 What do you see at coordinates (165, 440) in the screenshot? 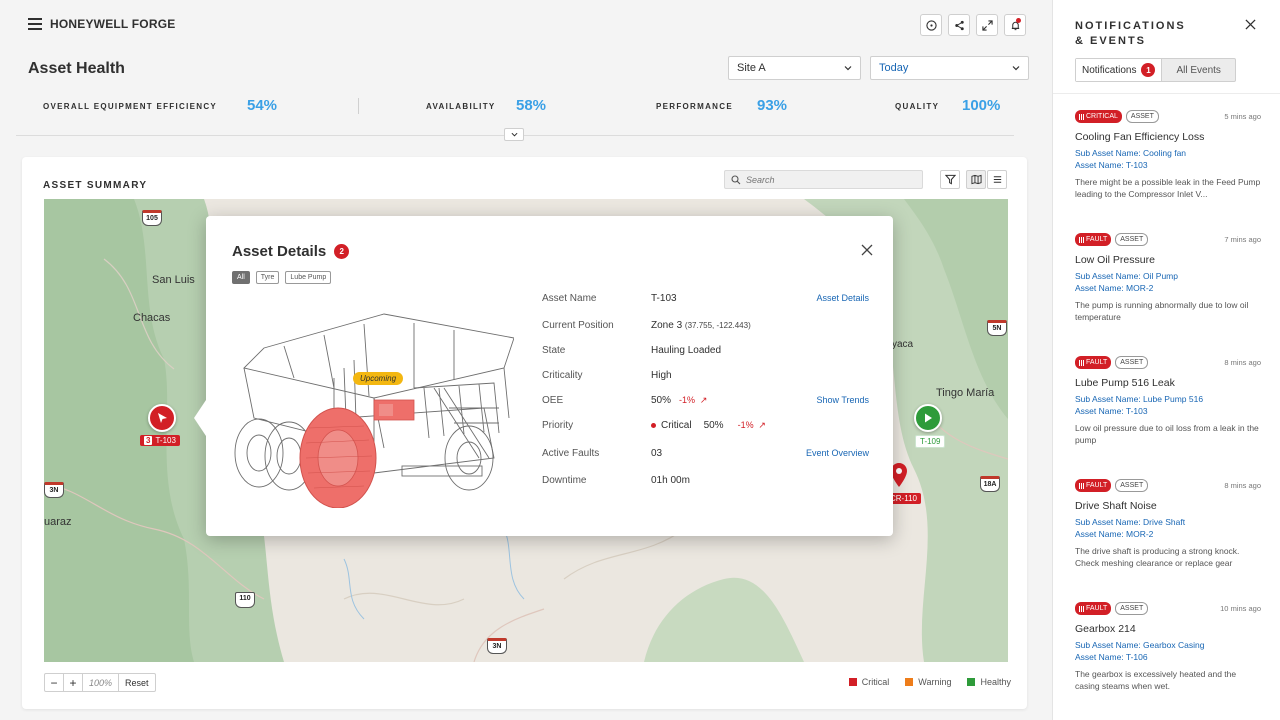
I see `asset-tag-label: T-103` at bounding box center [165, 440].